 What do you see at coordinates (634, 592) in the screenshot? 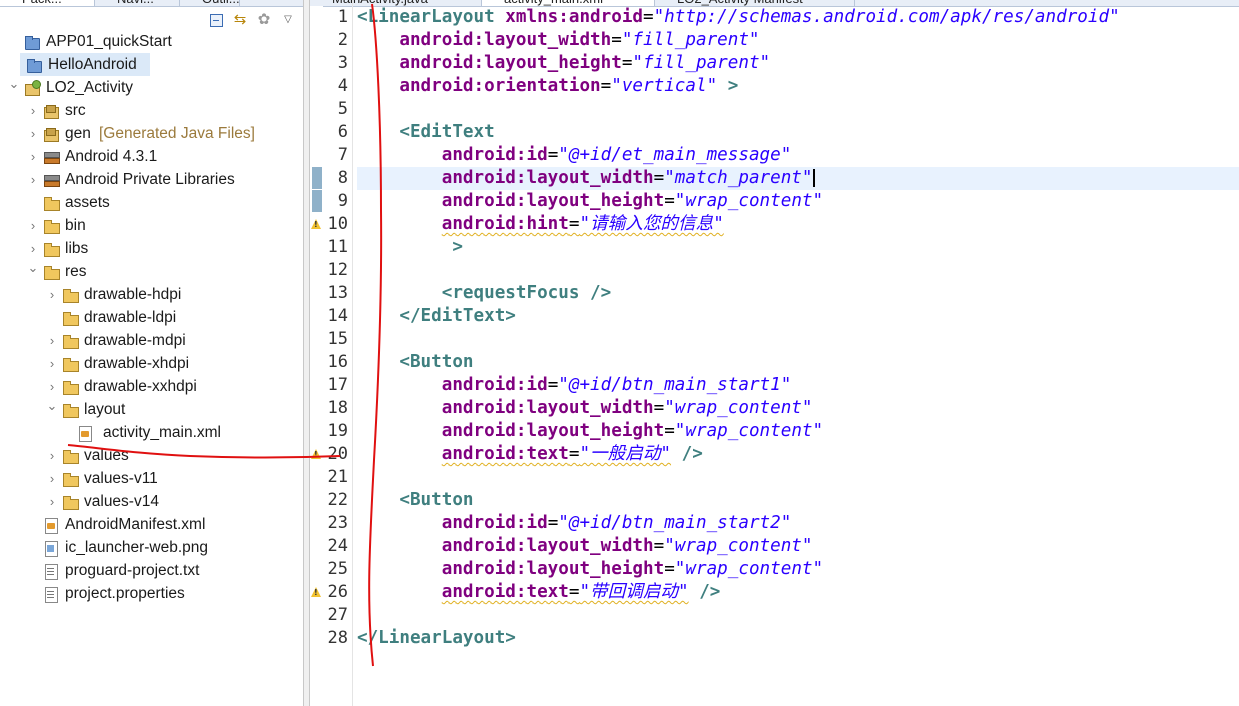
I see `xml-value-token: "带回调启动"` at bounding box center [634, 592].